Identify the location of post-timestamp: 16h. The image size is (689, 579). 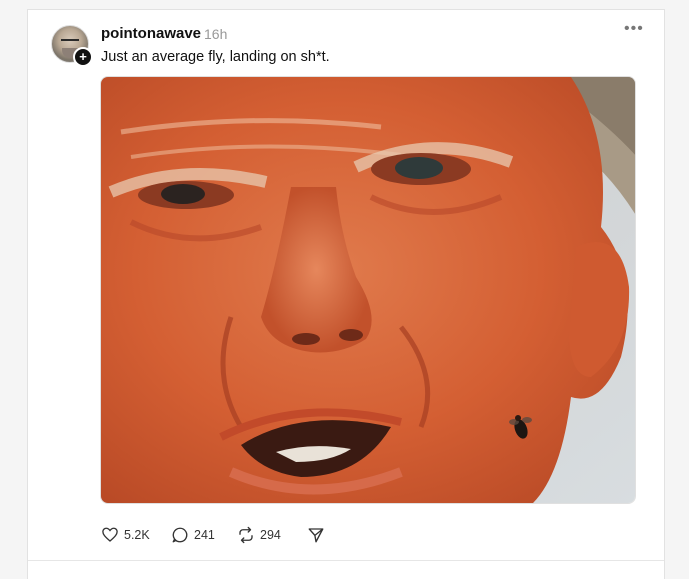
(215, 34).